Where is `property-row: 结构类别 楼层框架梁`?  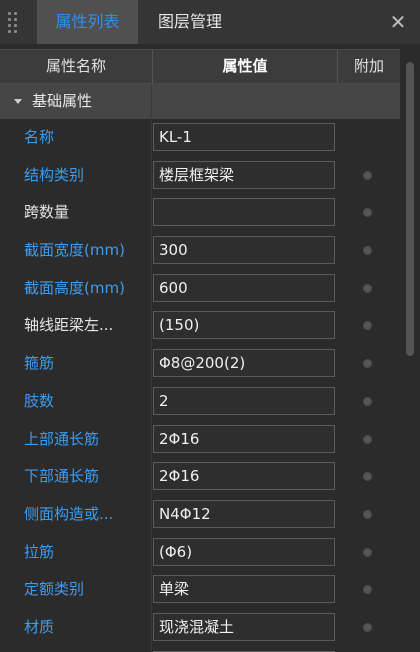 property-row: 结构类别 楼层框架梁 is located at coordinates (200, 176).